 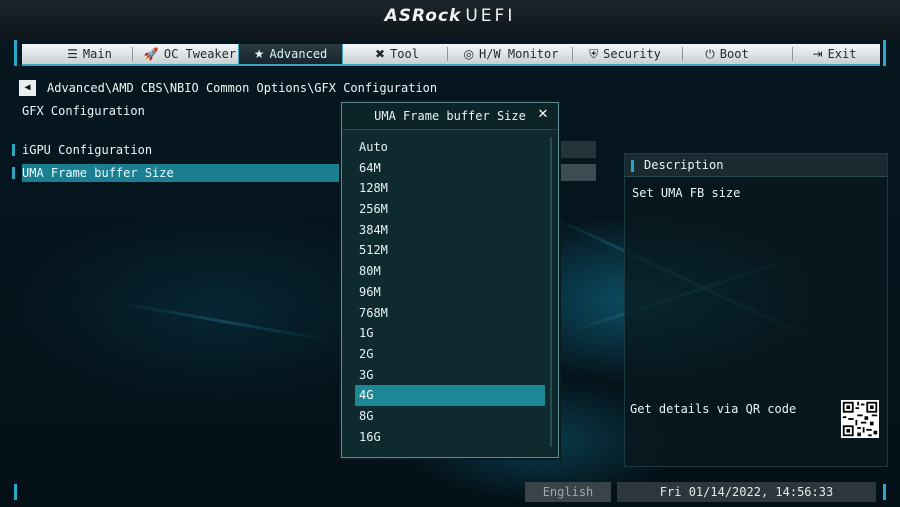 What do you see at coordinates (450, 230) in the screenshot?
I see `option-item: 384M` at bounding box center [450, 230].